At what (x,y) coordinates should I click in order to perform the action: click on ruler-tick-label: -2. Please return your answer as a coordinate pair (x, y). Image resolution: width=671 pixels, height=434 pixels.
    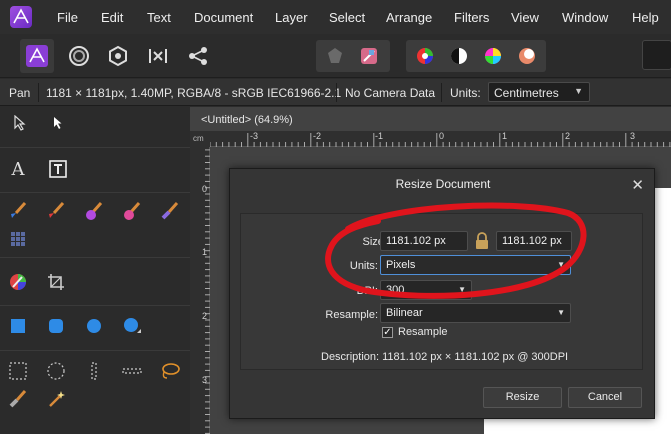
    Looking at the image, I should click on (317, 136).